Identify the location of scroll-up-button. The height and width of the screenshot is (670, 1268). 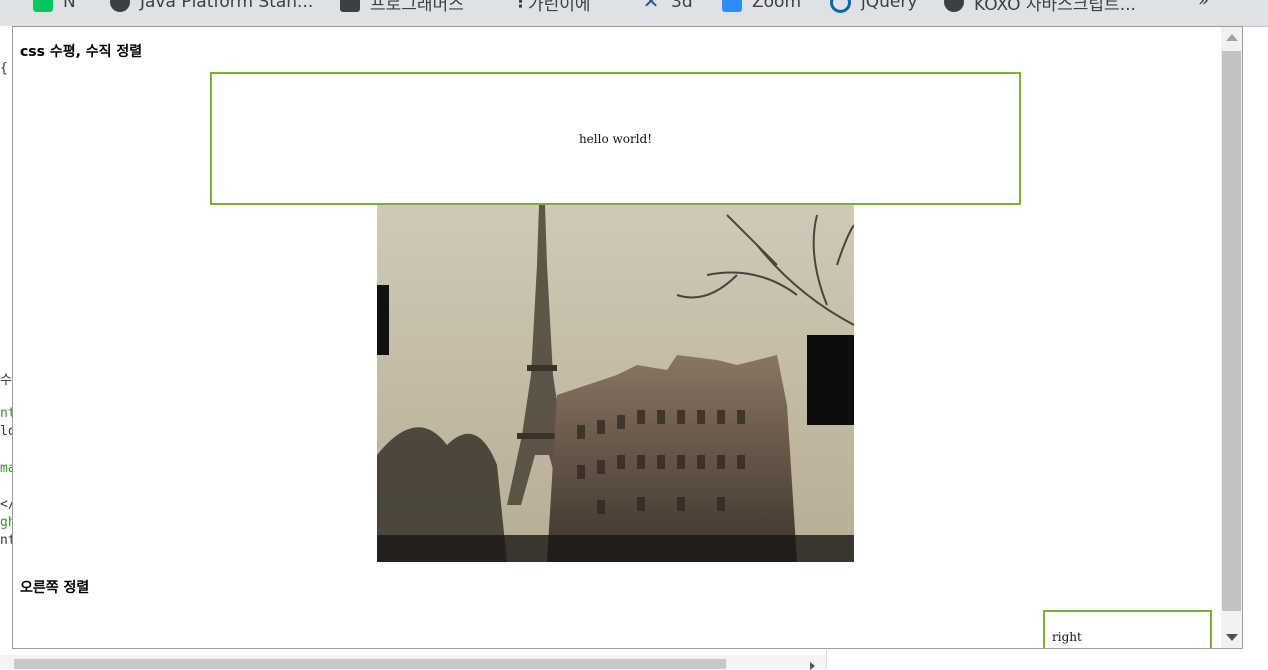
(1231, 37).